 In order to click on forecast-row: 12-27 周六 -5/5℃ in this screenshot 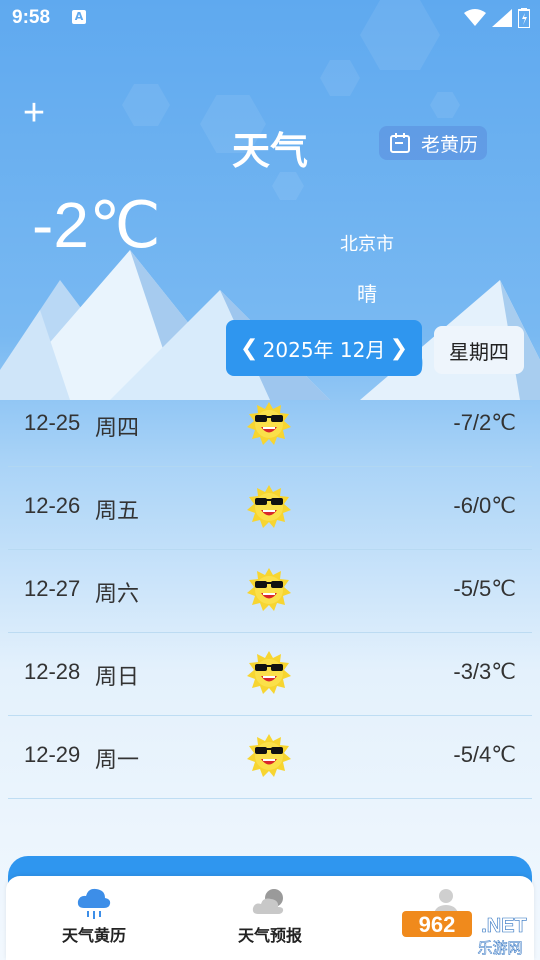, I will do `click(270, 591)`.